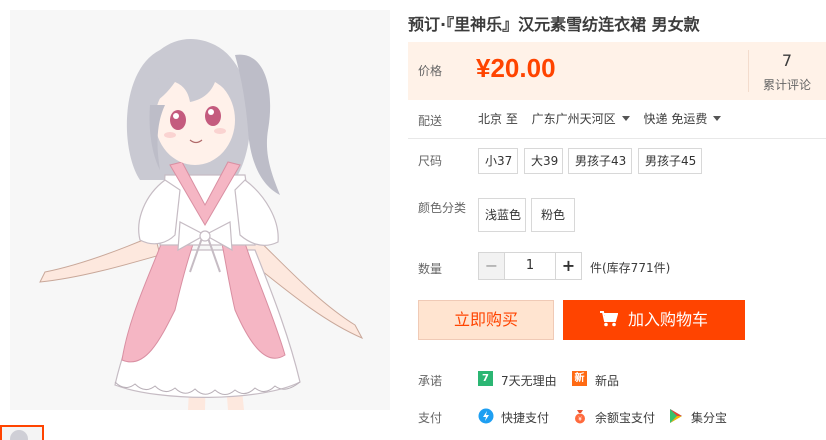  I want to click on quick-pay-icon, so click(486, 416).